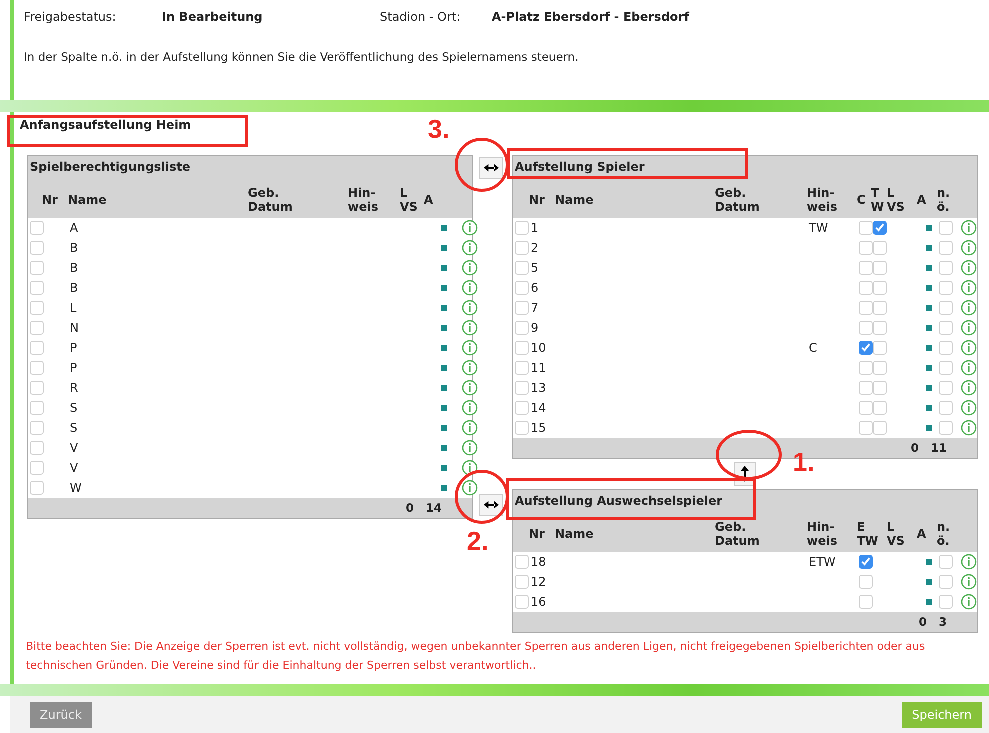  I want to click on back-button: Zurück, so click(61, 715).